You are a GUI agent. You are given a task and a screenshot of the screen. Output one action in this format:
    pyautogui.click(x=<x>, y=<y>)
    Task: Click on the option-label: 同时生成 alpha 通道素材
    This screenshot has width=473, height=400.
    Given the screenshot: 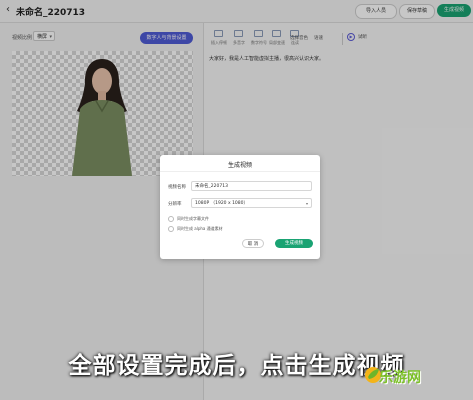 What is the action you would take?
    pyautogui.click(x=200, y=228)
    